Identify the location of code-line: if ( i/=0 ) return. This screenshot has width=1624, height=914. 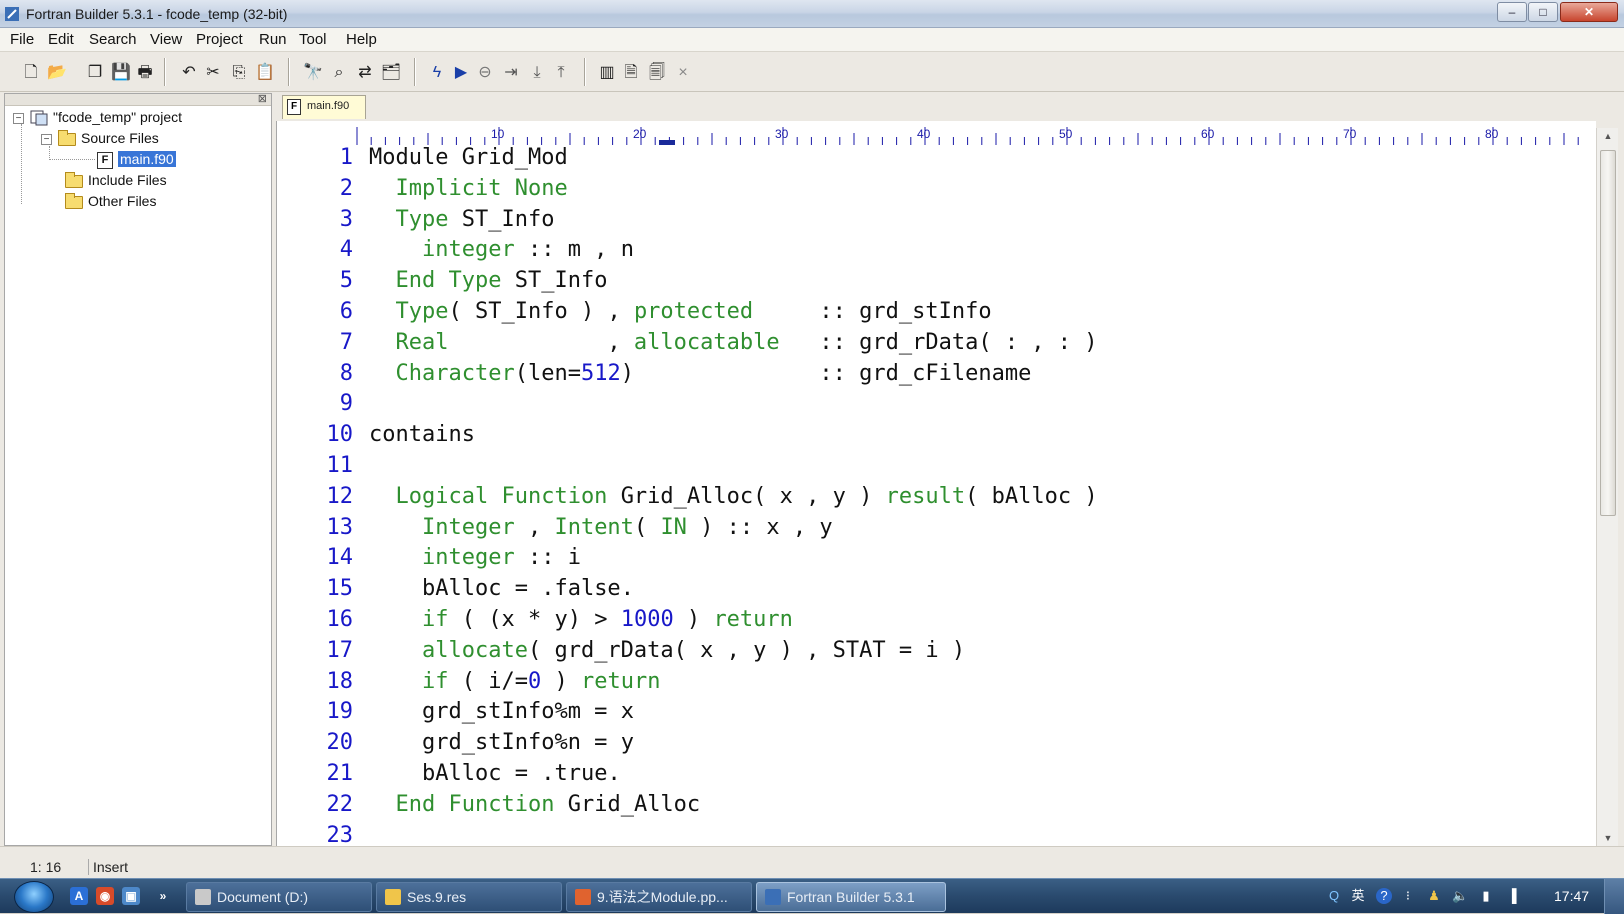
(514, 682).